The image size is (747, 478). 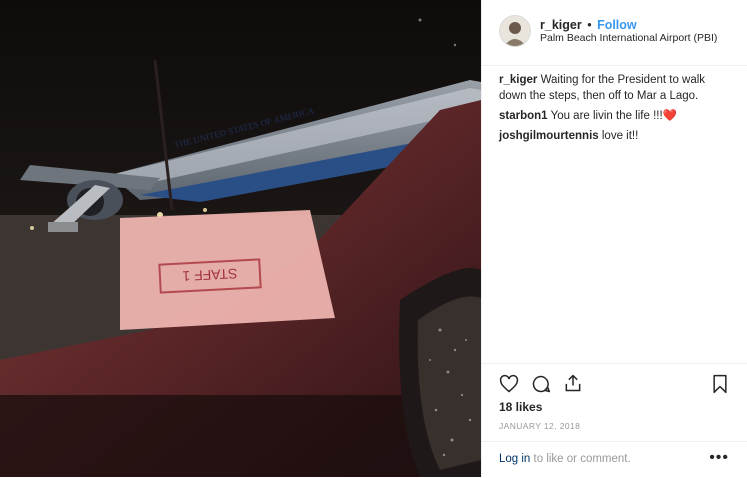 What do you see at coordinates (628, 38) in the screenshot?
I see `location-link: Palm Beach International Airport (PBI)` at bounding box center [628, 38].